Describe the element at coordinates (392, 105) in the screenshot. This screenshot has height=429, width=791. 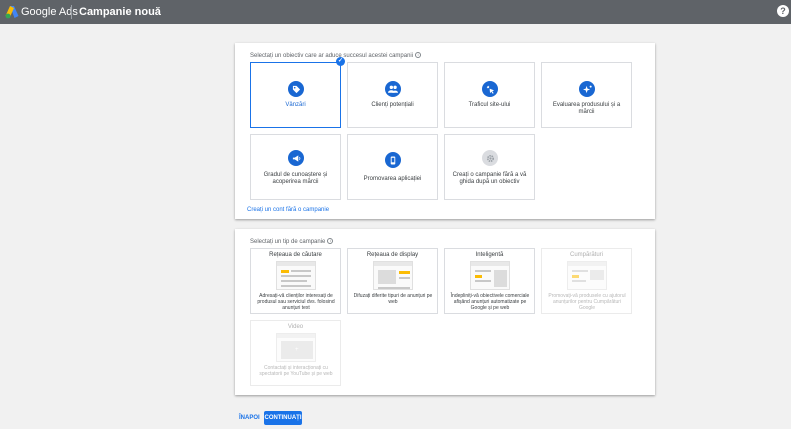
I see `goal-label: Clienți potențiali` at that location.